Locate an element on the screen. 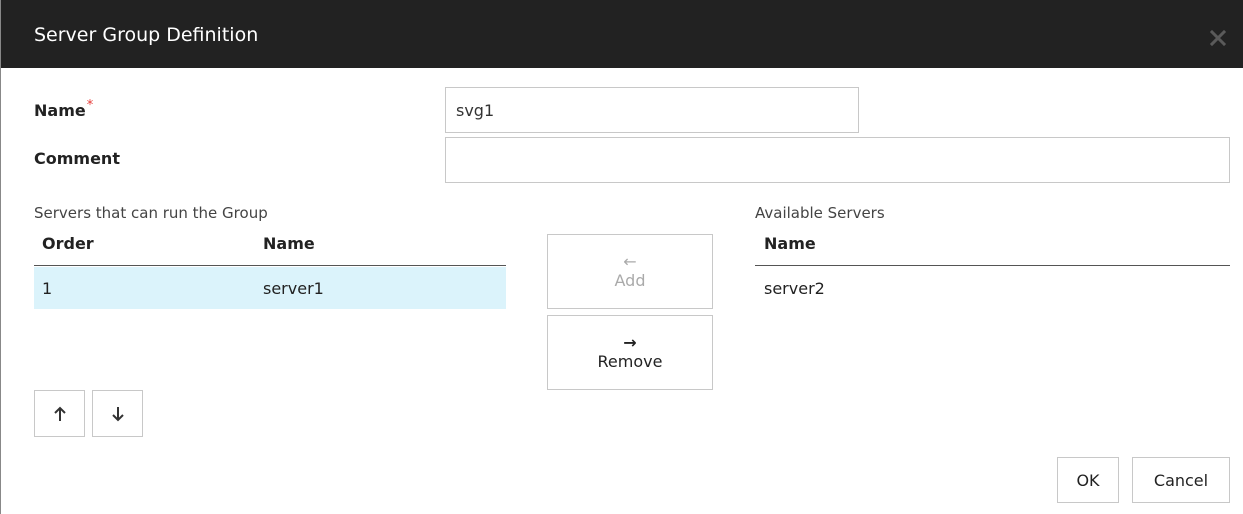 Image resolution: width=1243 pixels, height=514 pixels. available-servers-label: Available Servers is located at coordinates (820, 213).